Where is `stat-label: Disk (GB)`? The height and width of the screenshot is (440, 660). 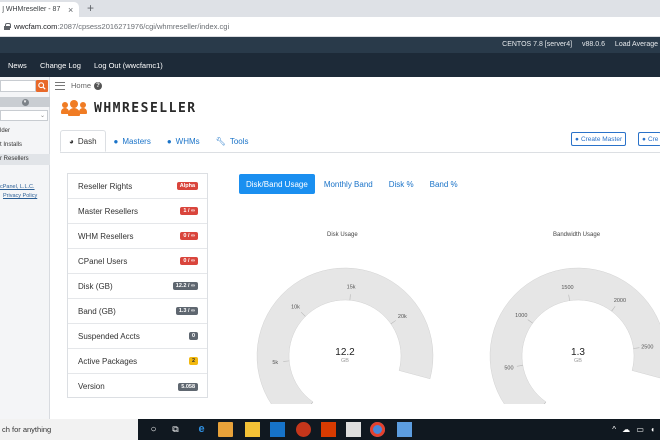
stat-label: Disk (GB) is located at coordinates (95, 286).